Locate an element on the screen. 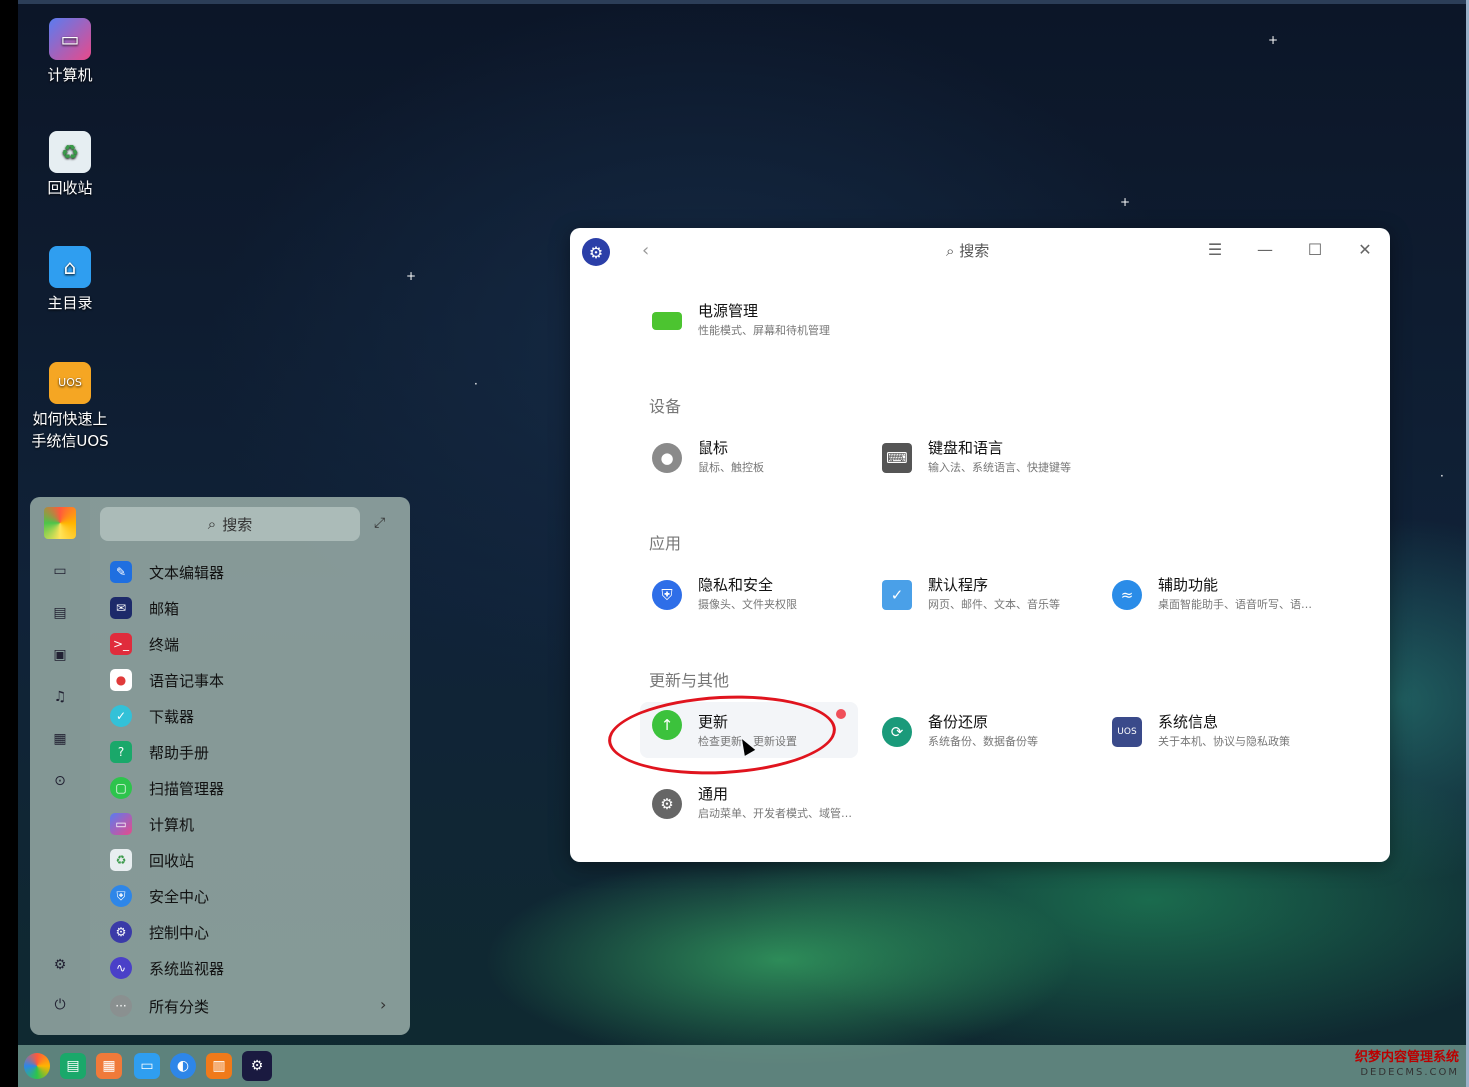  app-item-mail: ✉ 邮箱 is located at coordinates (144, 608).